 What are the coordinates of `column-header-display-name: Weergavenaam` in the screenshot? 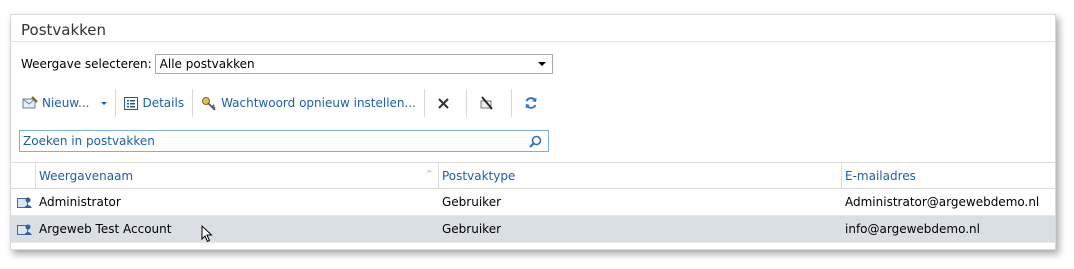 It's located at (86, 175).